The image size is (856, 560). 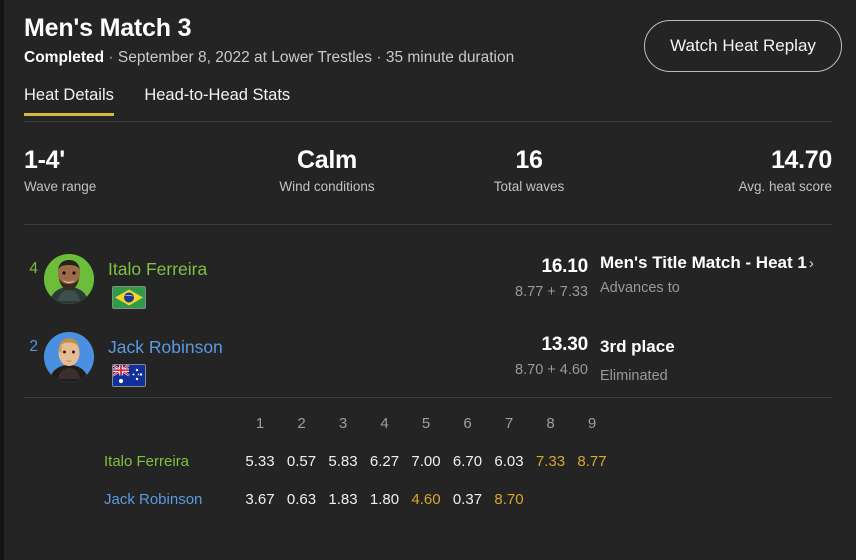 I want to click on tab-bar: Heat Details Head-to-Head Stats, so click(x=428, y=104).